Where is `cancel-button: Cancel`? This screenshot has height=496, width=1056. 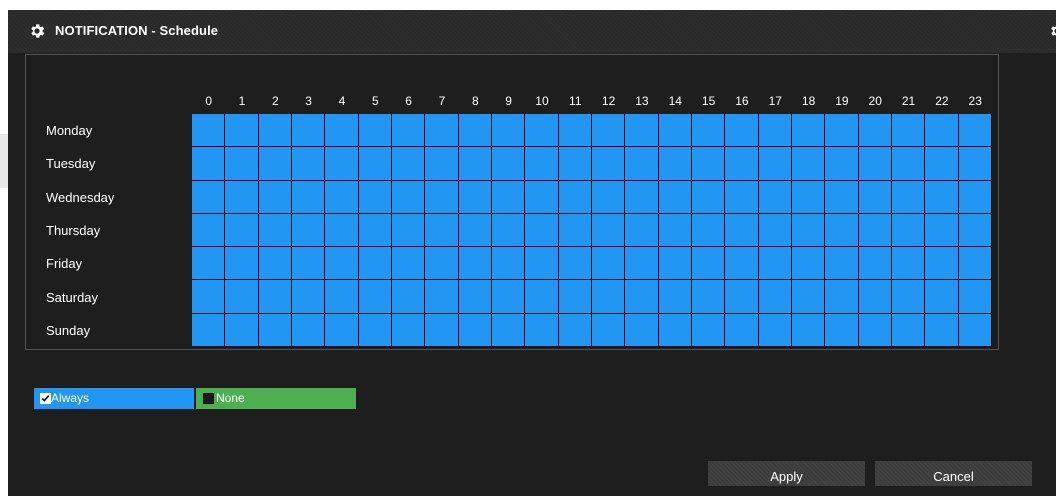 cancel-button: Cancel is located at coordinates (953, 473).